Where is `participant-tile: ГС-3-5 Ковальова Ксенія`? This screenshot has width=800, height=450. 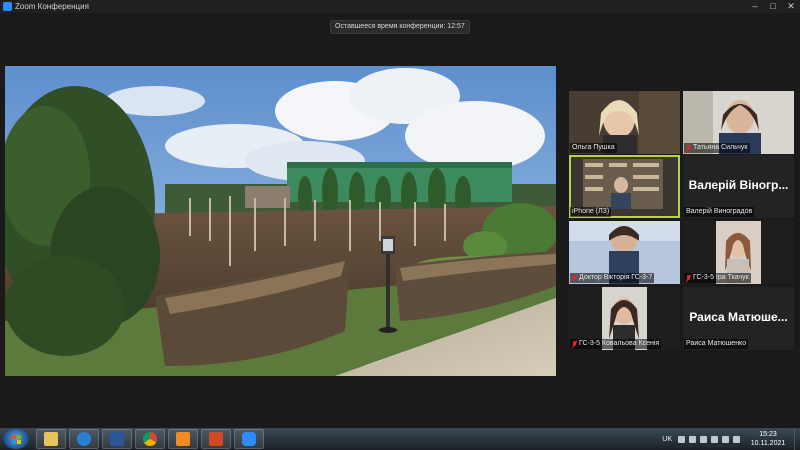 participant-tile: ГС-3-5 Ковальова Ксенія is located at coordinates (624, 318).